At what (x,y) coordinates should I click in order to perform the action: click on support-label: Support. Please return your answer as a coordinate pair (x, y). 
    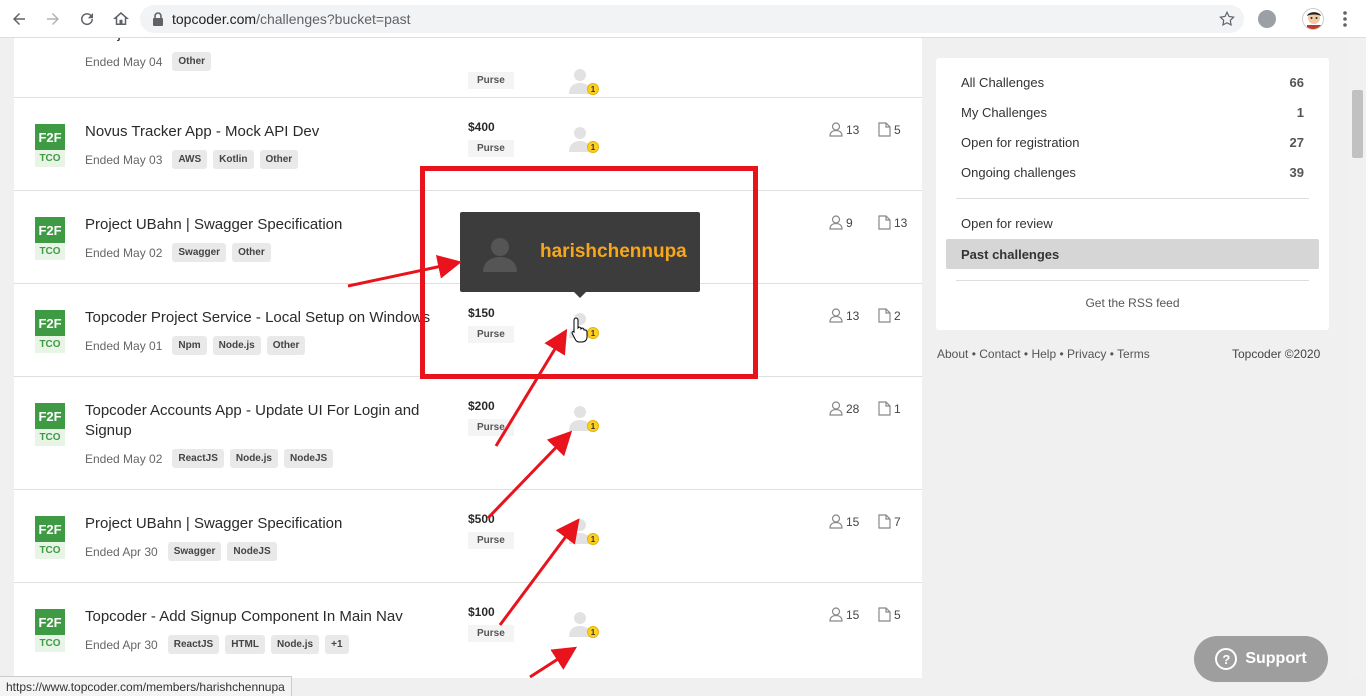
    Looking at the image, I should click on (1276, 658).